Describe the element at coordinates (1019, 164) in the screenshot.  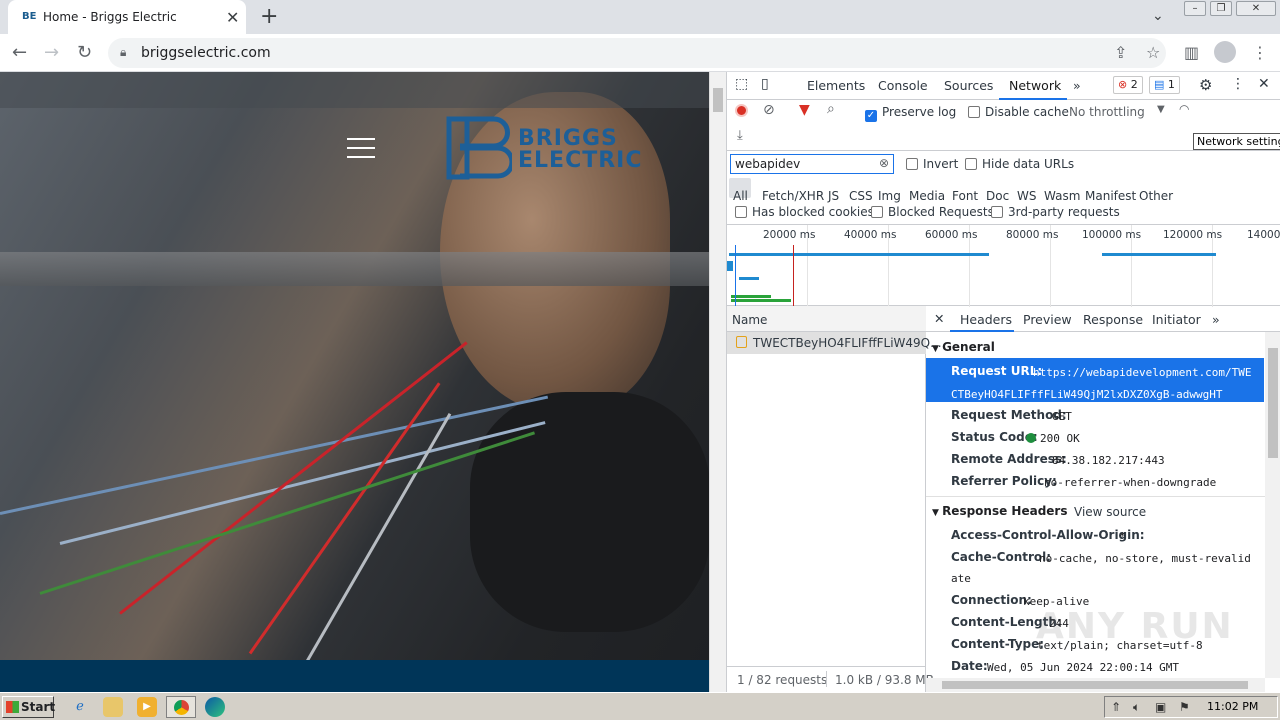
I see `hide-data-urls-checkbox: Hide data URLs` at that location.